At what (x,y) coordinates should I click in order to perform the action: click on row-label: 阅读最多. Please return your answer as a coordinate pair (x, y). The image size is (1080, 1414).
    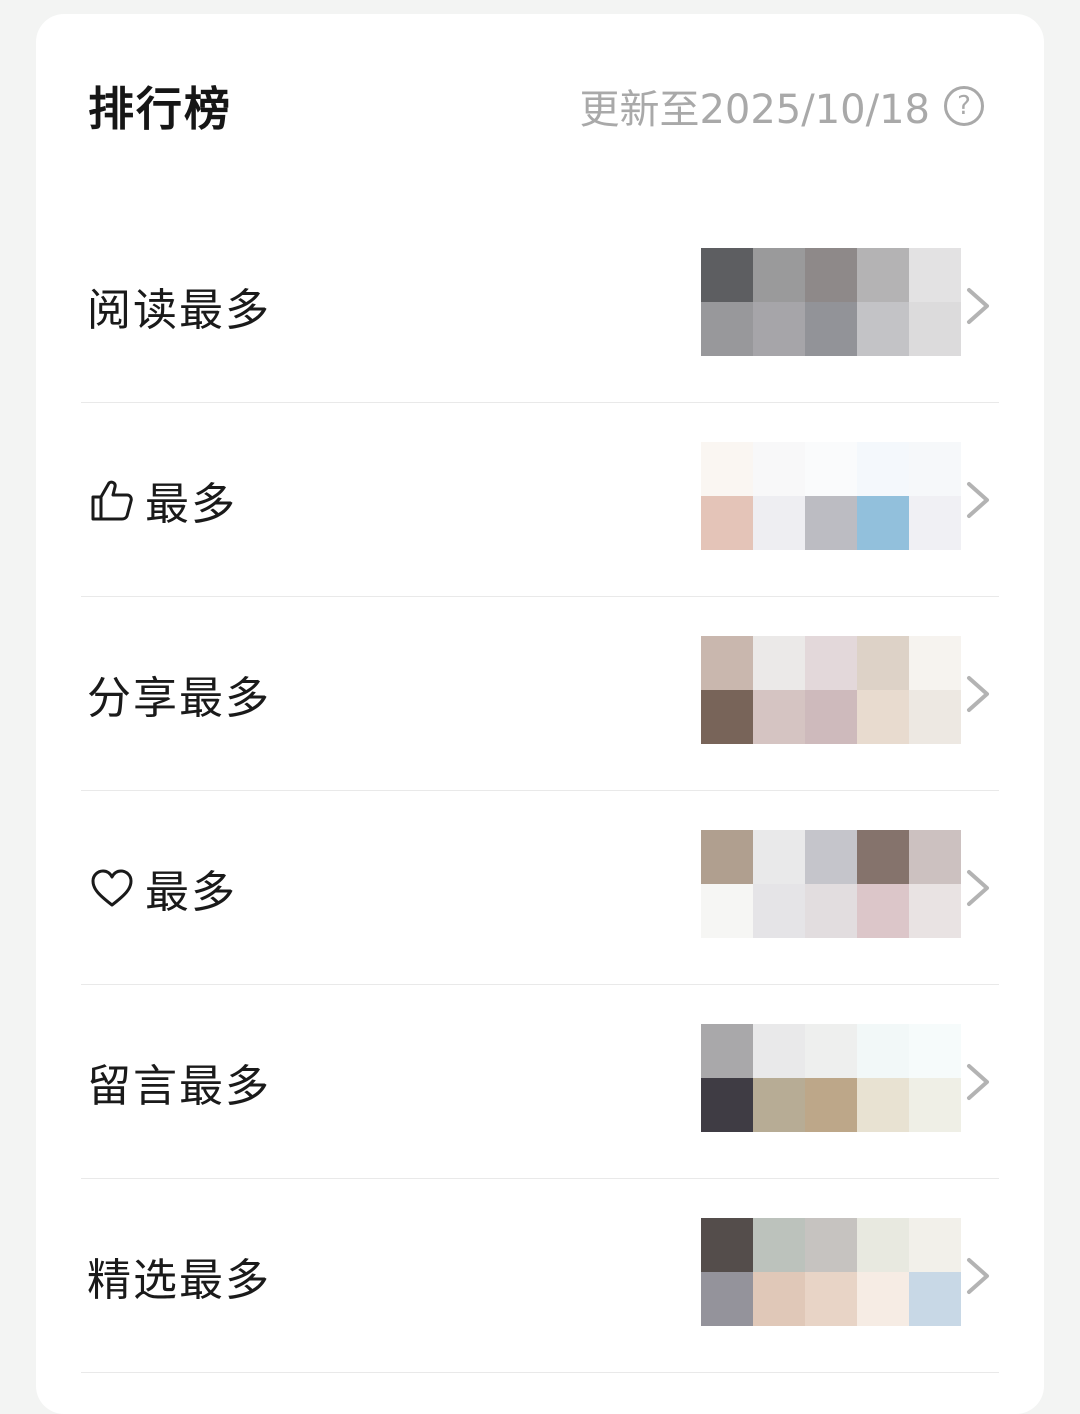
    Looking at the image, I should click on (179, 306).